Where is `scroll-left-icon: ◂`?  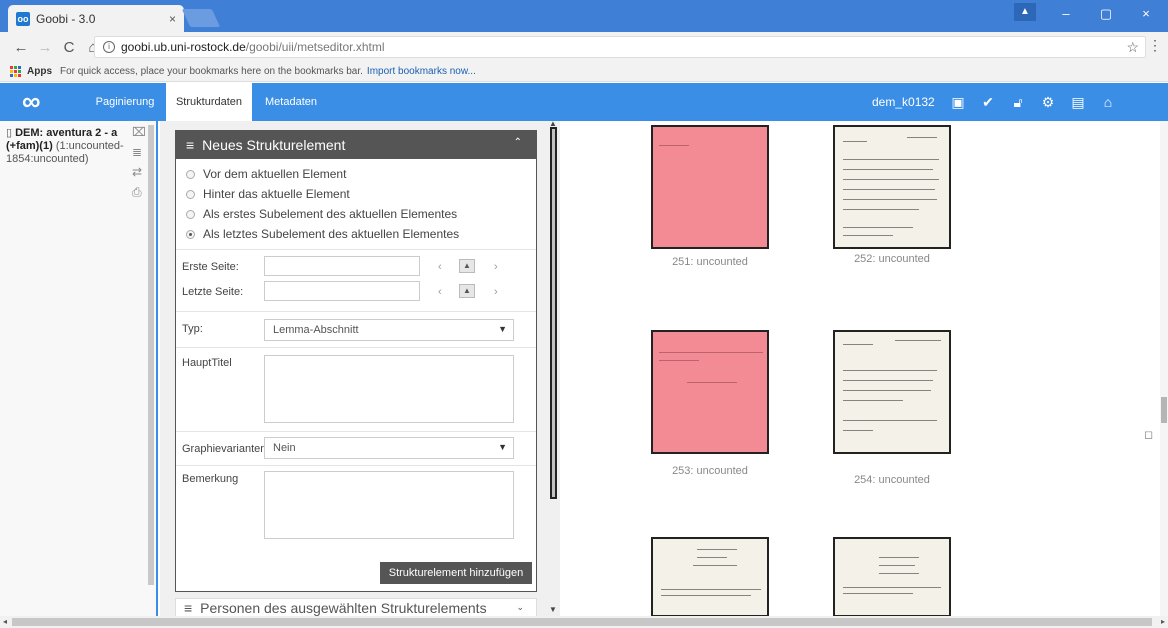 scroll-left-icon: ◂ is located at coordinates (5, 622).